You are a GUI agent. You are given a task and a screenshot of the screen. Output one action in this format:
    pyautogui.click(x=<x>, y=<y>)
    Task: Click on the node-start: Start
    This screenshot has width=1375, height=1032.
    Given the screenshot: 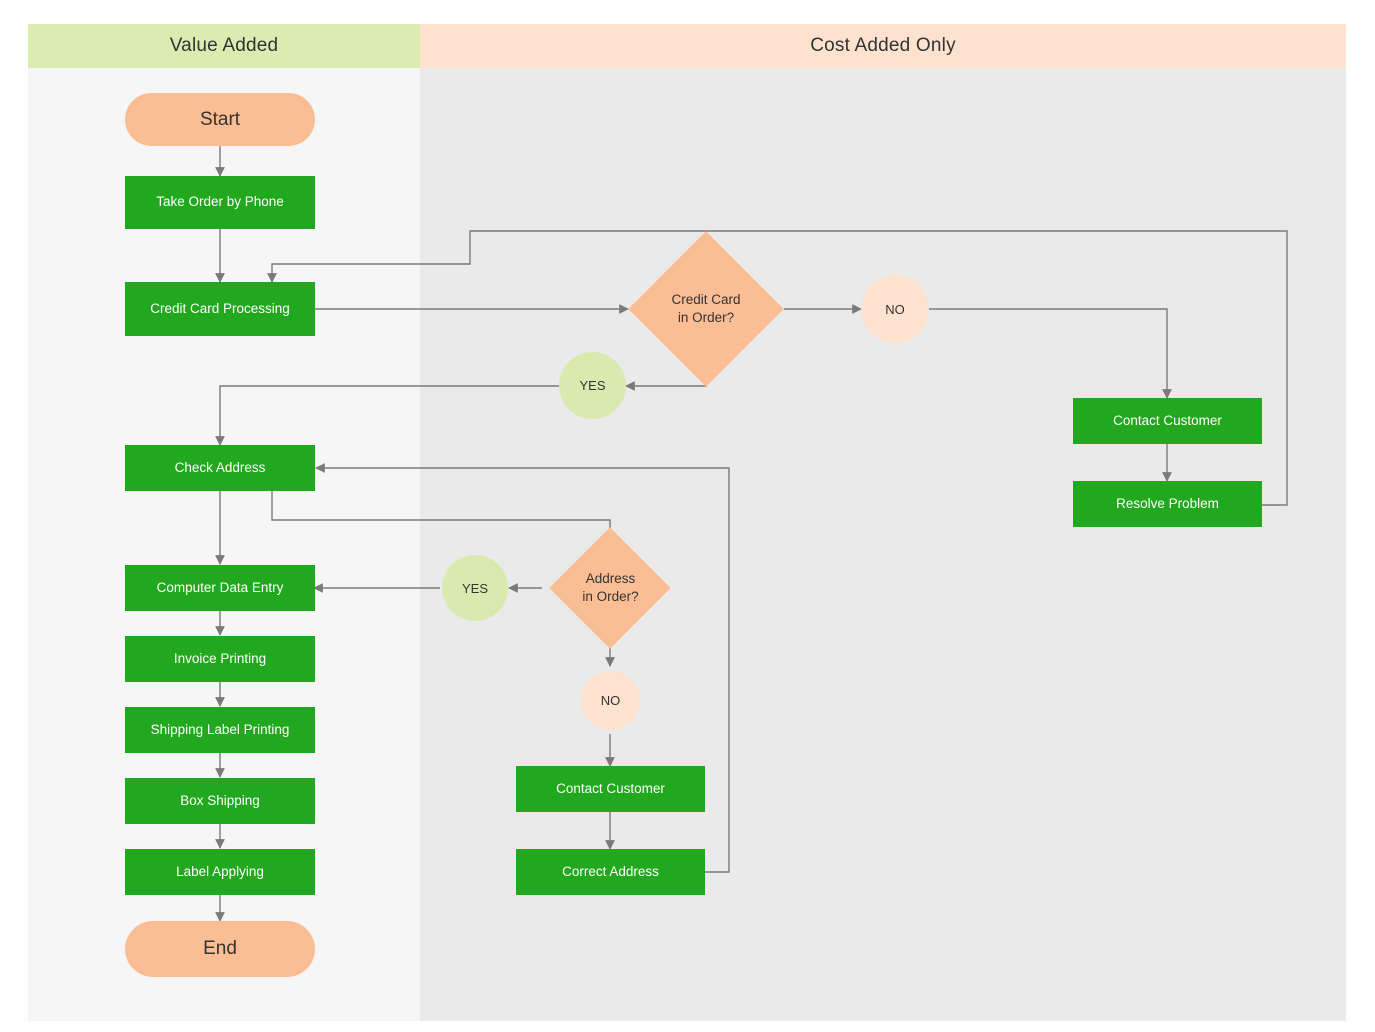 What is the action you would take?
    pyautogui.click(x=220, y=119)
    